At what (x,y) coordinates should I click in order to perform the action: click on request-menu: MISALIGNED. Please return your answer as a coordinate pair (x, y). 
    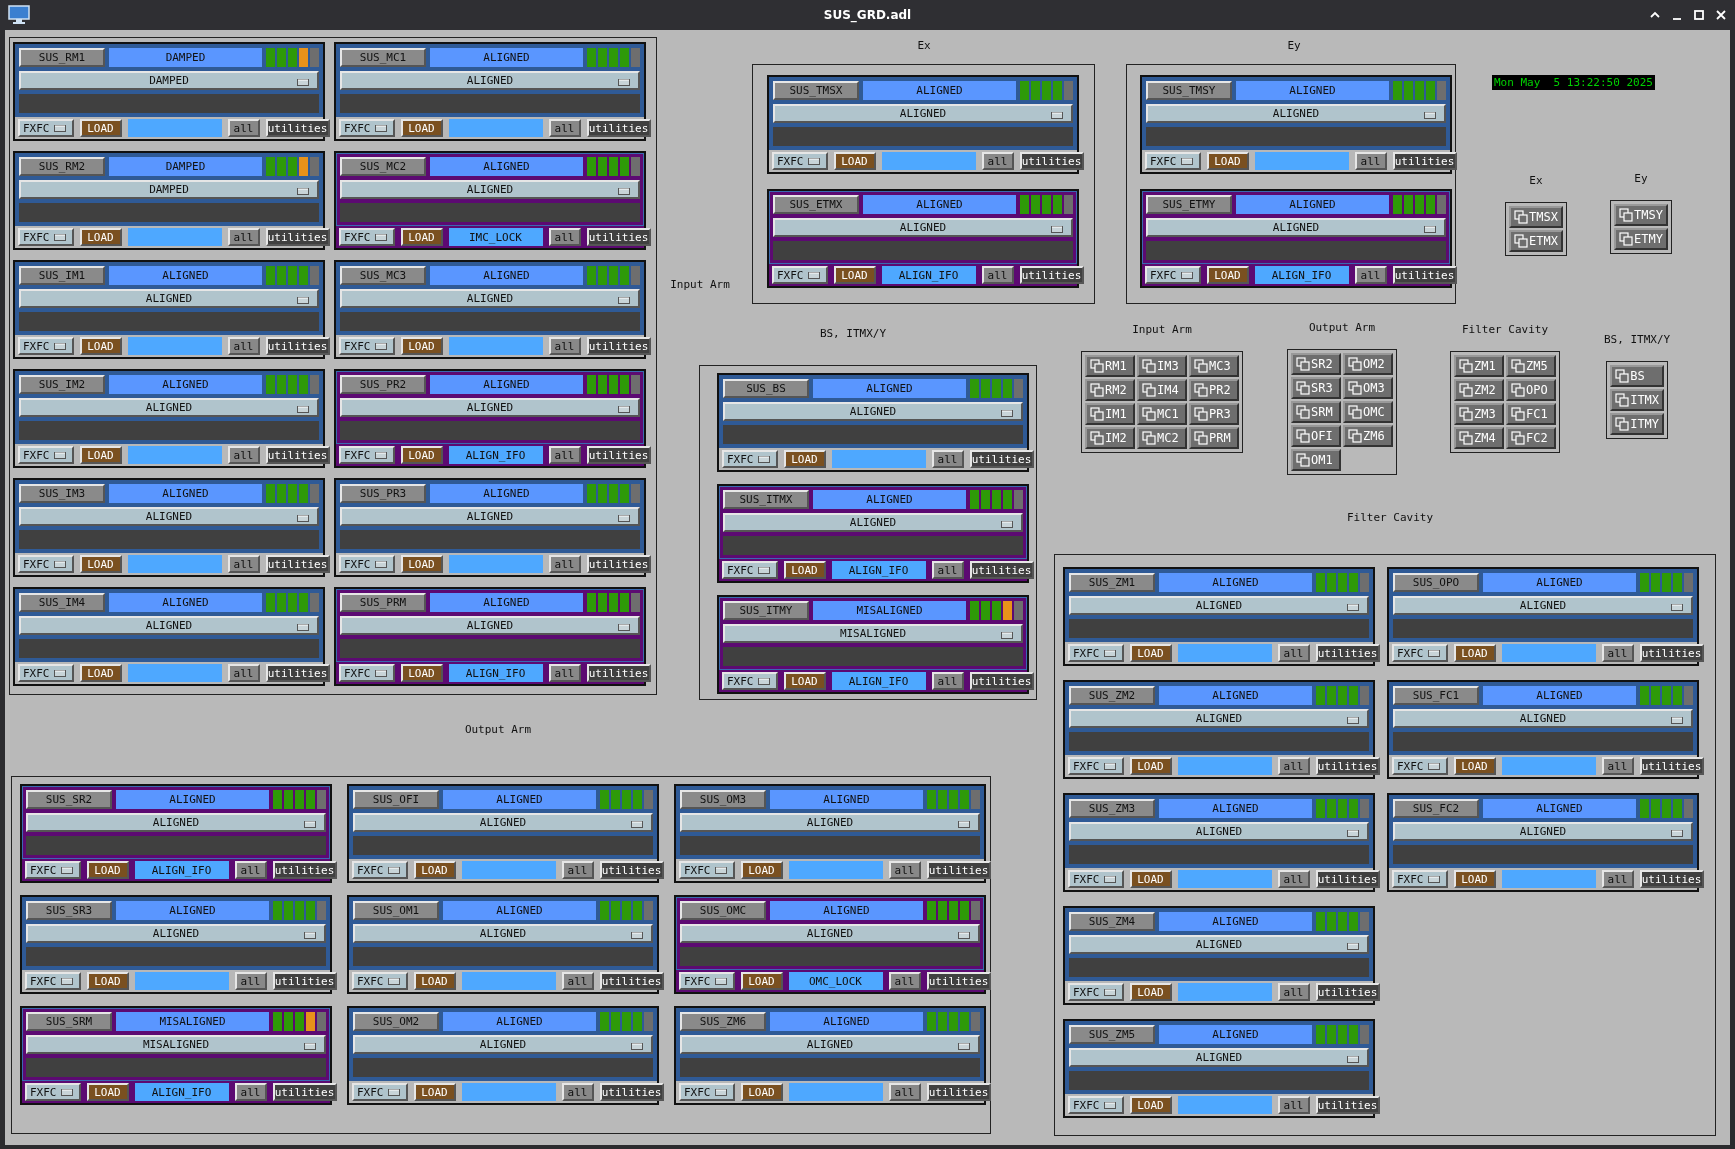
    Looking at the image, I should click on (873, 633).